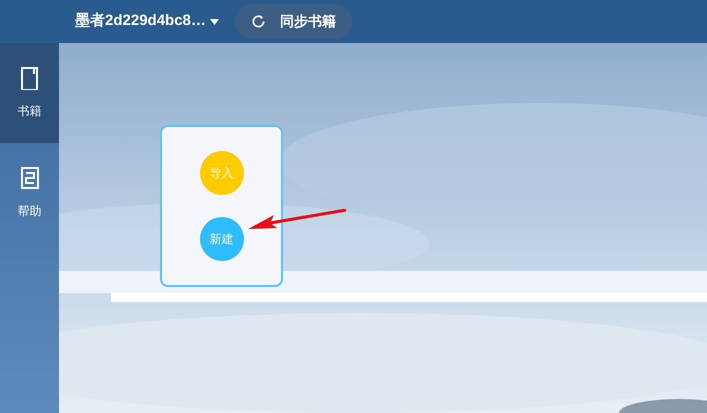 Image resolution: width=707 pixels, height=413 pixels. What do you see at coordinates (293, 21) in the screenshot?
I see `sync-button: 同步书籍` at bounding box center [293, 21].